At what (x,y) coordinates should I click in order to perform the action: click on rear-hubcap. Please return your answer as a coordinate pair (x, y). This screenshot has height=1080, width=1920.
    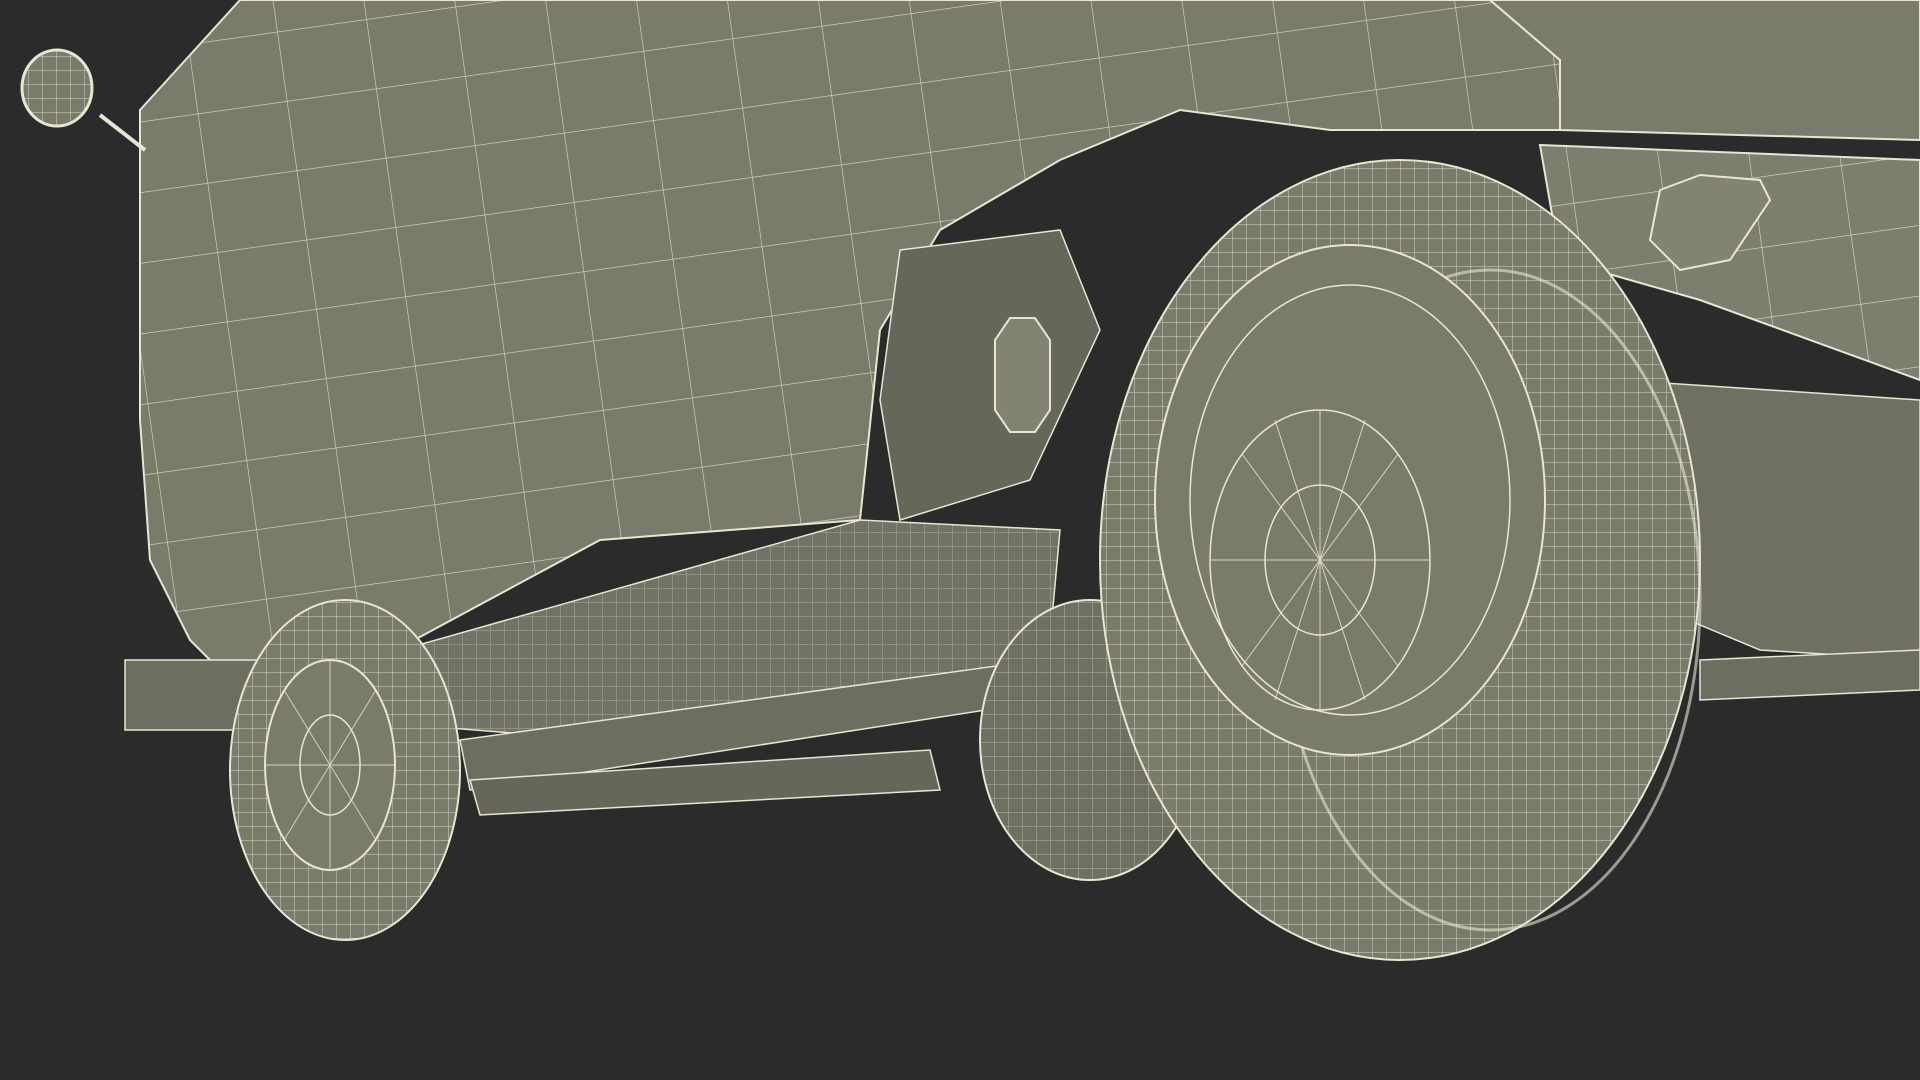
    Looking at the image, I should click on (1350, 500).